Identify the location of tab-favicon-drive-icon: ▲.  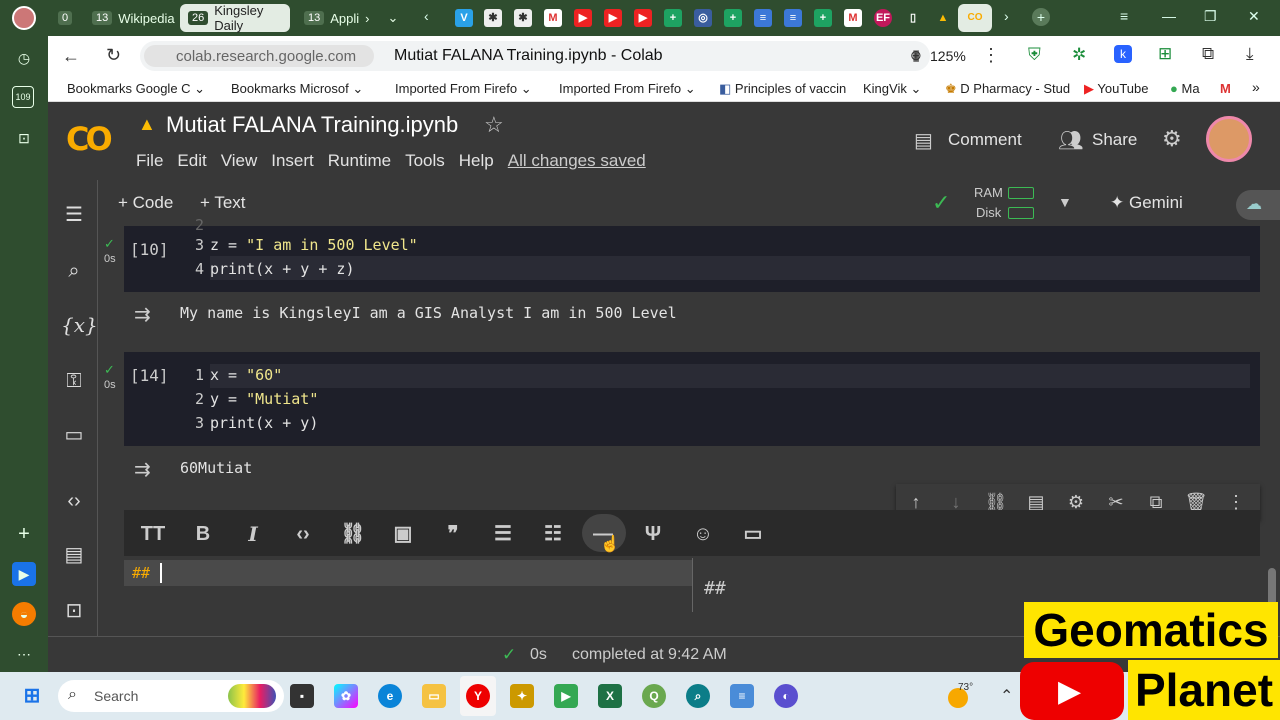
(943, 18).